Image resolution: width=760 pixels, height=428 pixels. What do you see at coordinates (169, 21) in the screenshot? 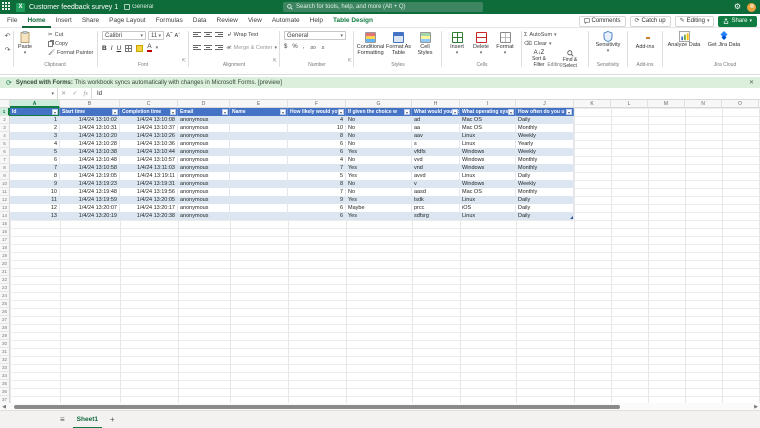
I see `tab-formulas: Formulas` at bounding box center [169, 21].